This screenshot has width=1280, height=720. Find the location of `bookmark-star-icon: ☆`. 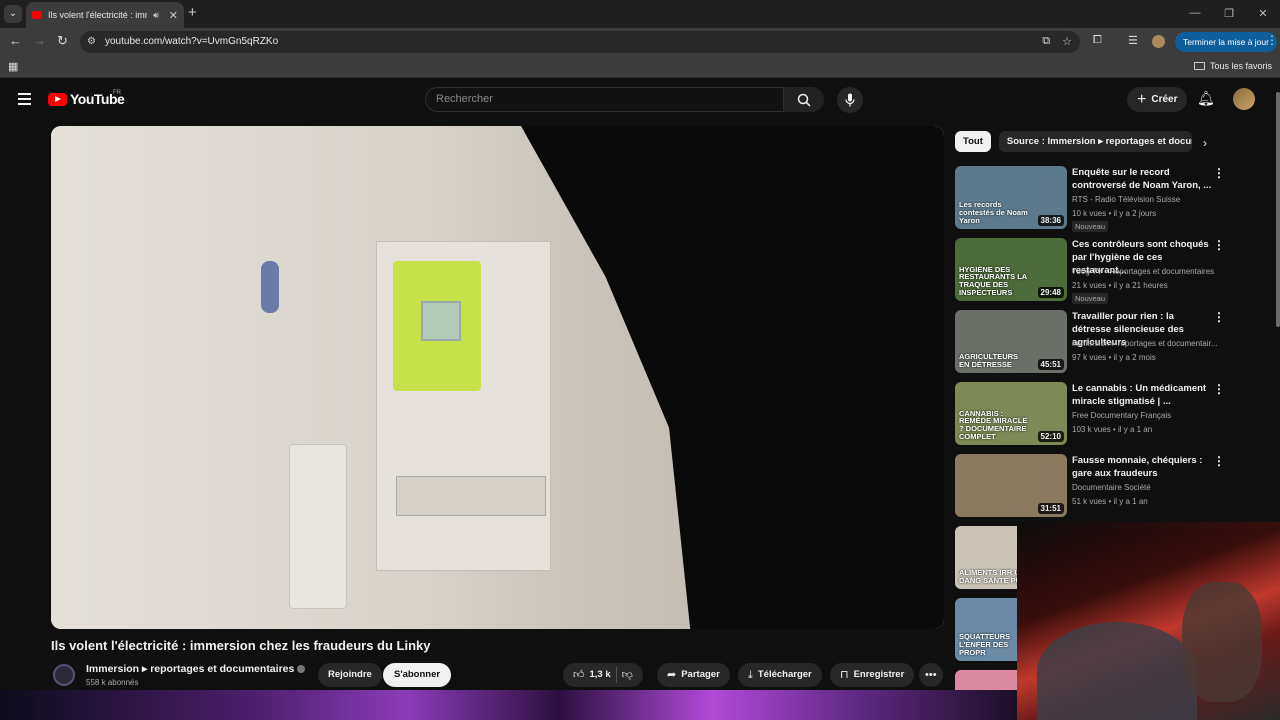

bookmark-star-icon: ☆ is located at coordinates (1067, 41).